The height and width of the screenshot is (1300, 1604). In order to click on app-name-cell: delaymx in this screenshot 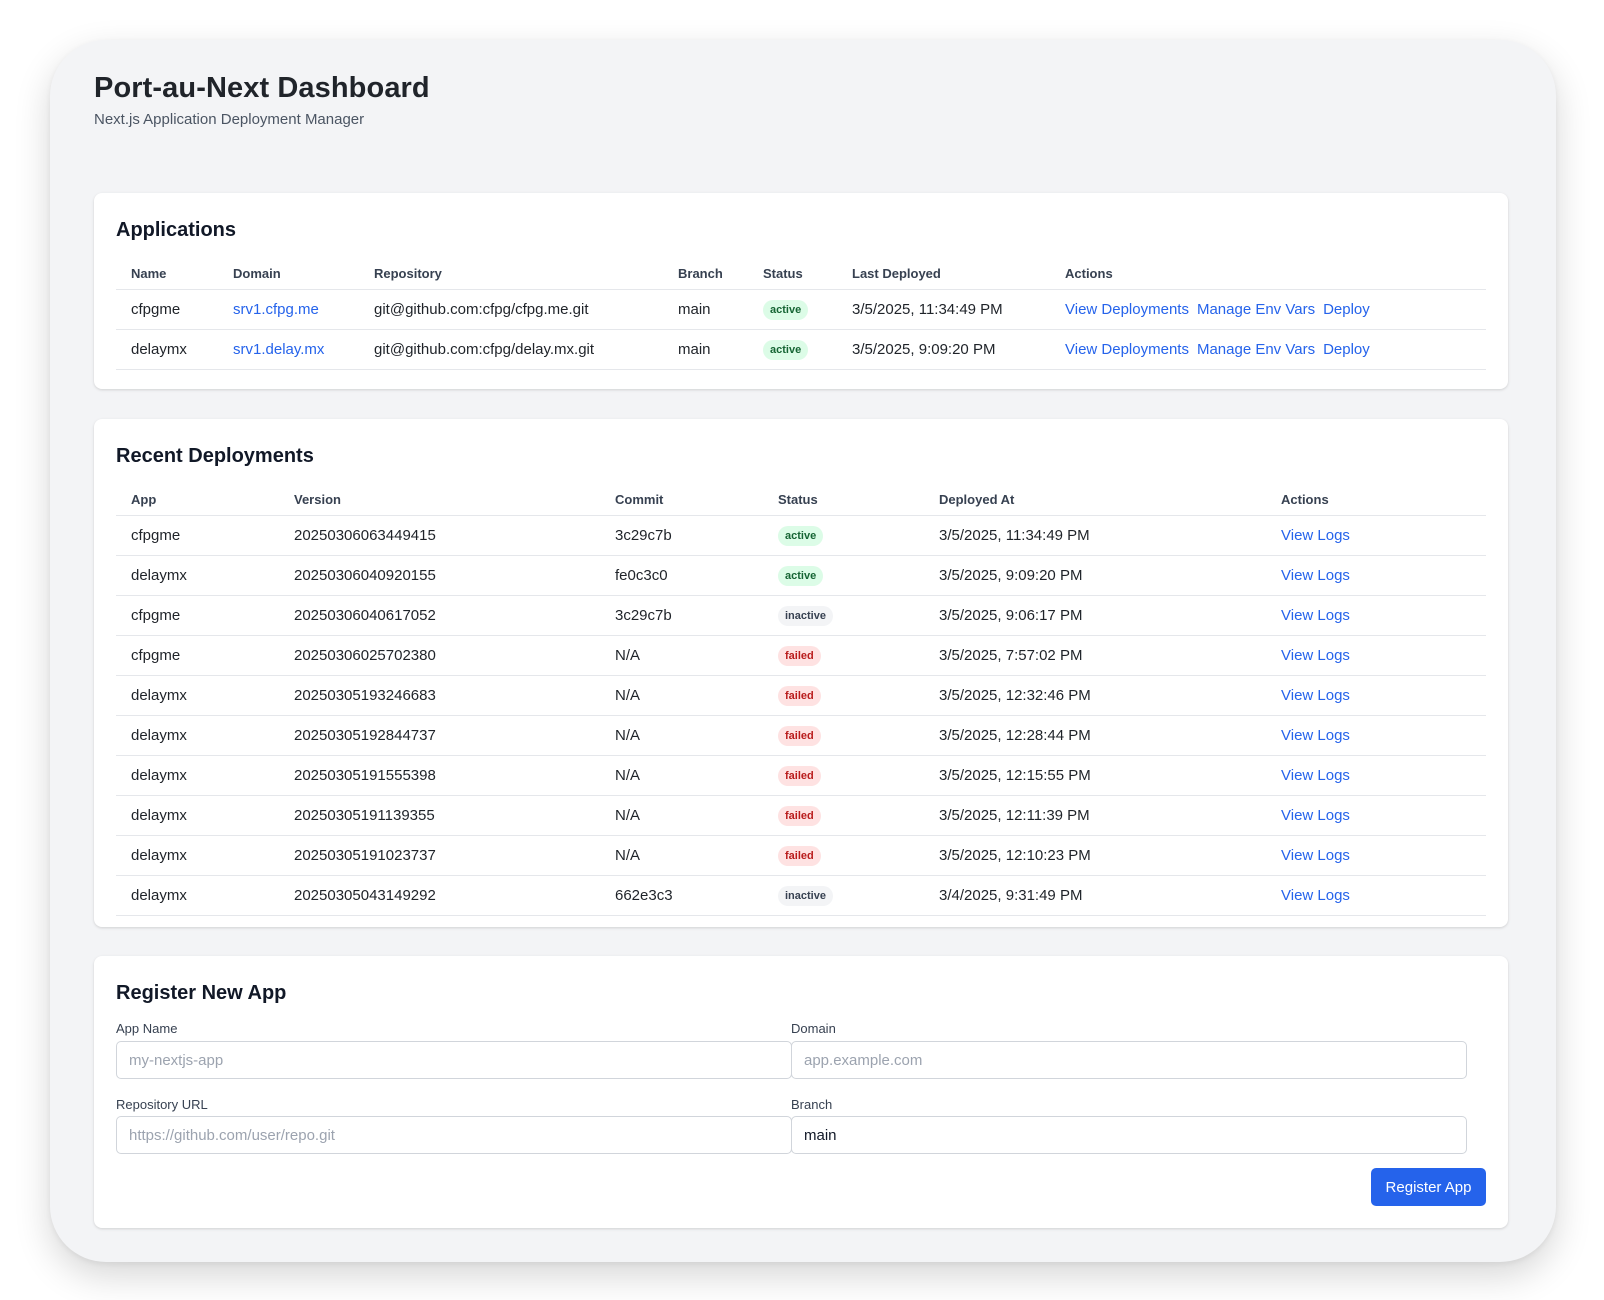, I will do `click(167, 349)`.